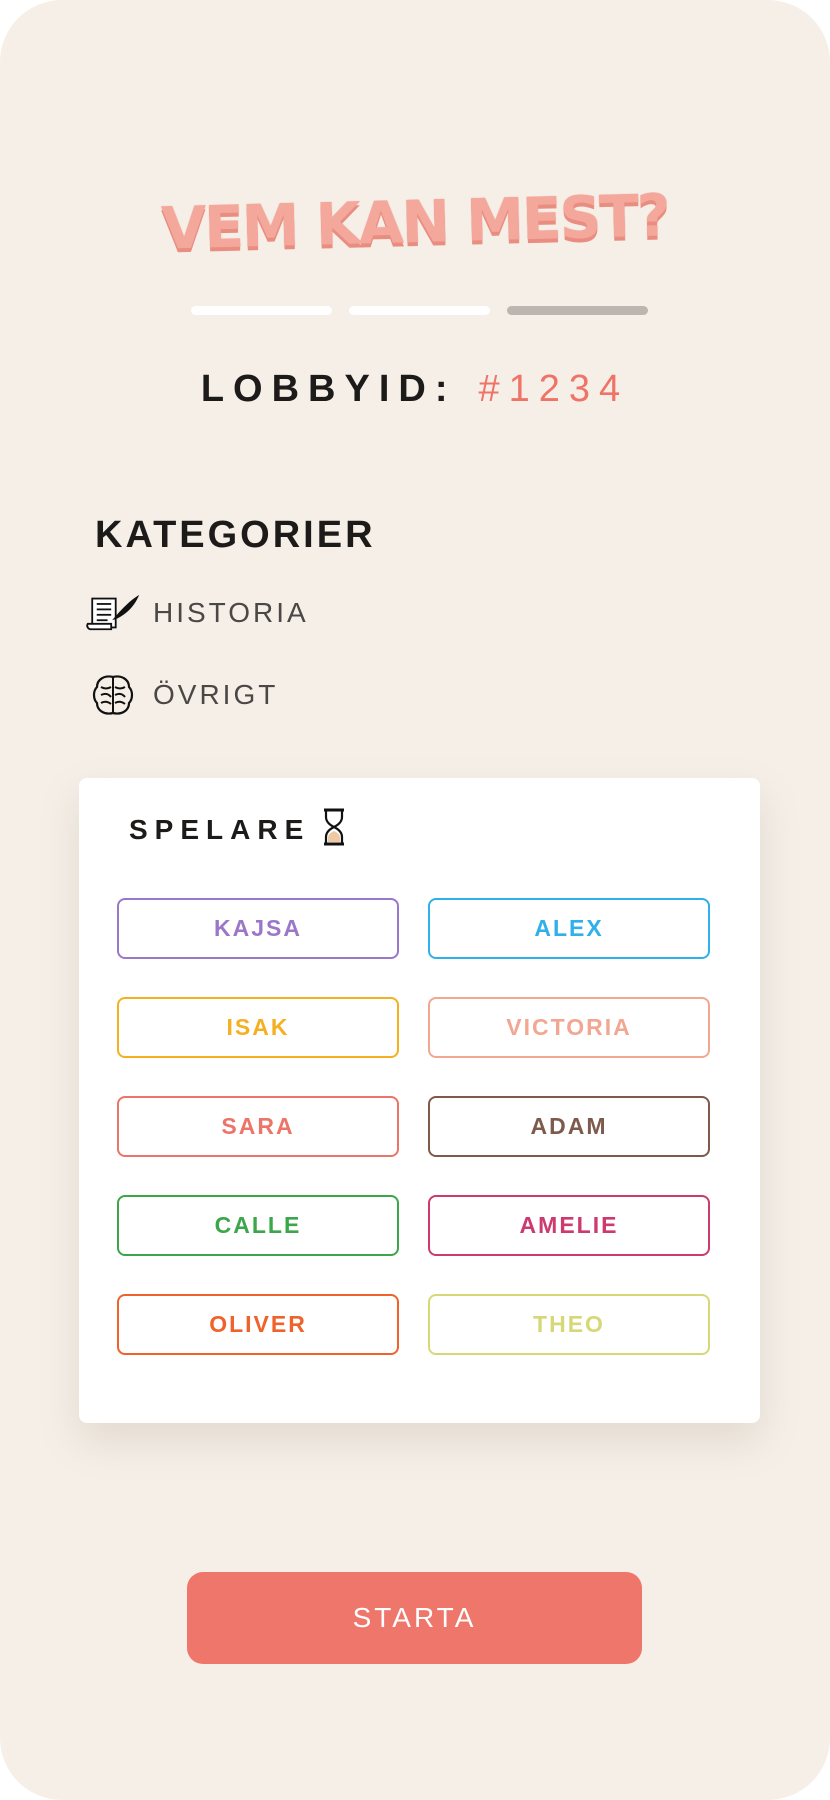  I want to click on category-label: ÖVRIGT, so click(216, 694).